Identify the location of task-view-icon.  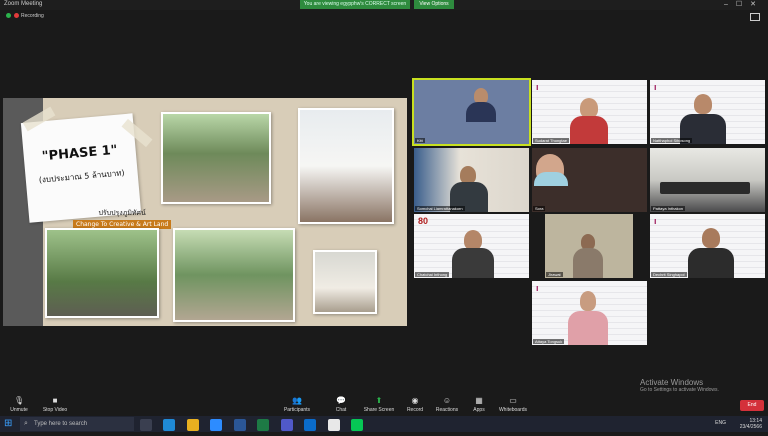
(146, 425).